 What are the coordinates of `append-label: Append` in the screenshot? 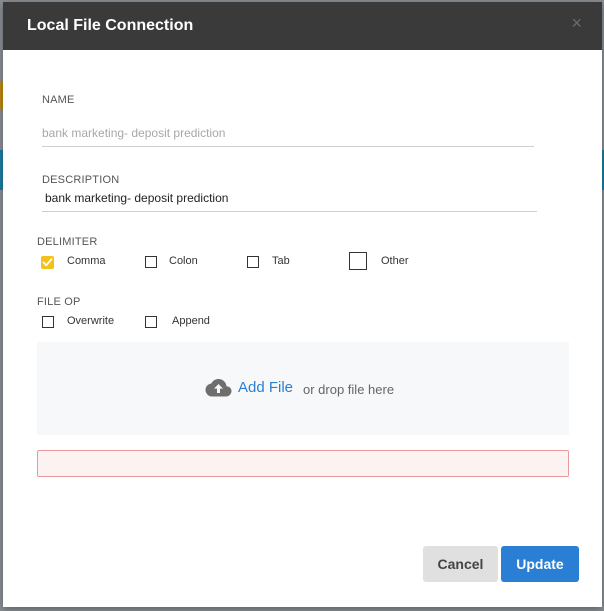 It's located at (191, 321).